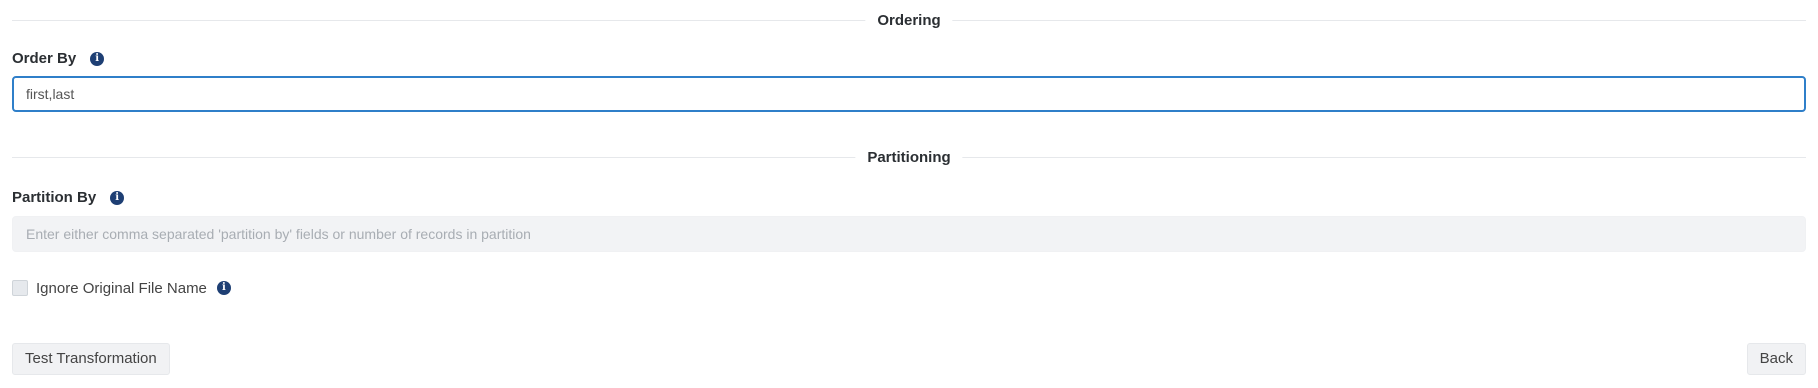 This screenshot has height=388, width=1818. I want to click on ordering-divider: Ordering, so click(909, 21).